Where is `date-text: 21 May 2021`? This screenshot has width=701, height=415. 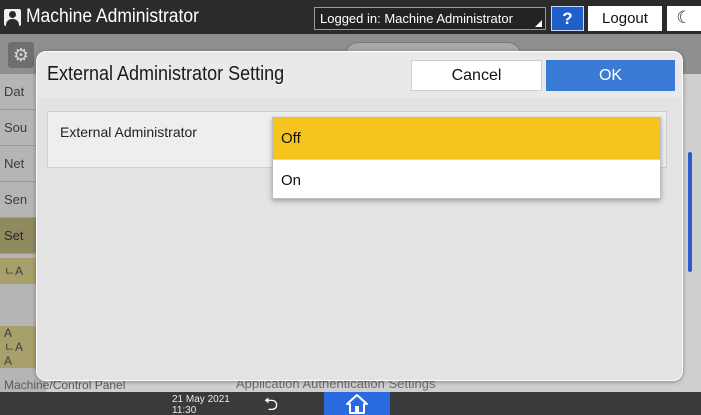
date-text: 21 May 2021 is located at coordinates (201, 399).